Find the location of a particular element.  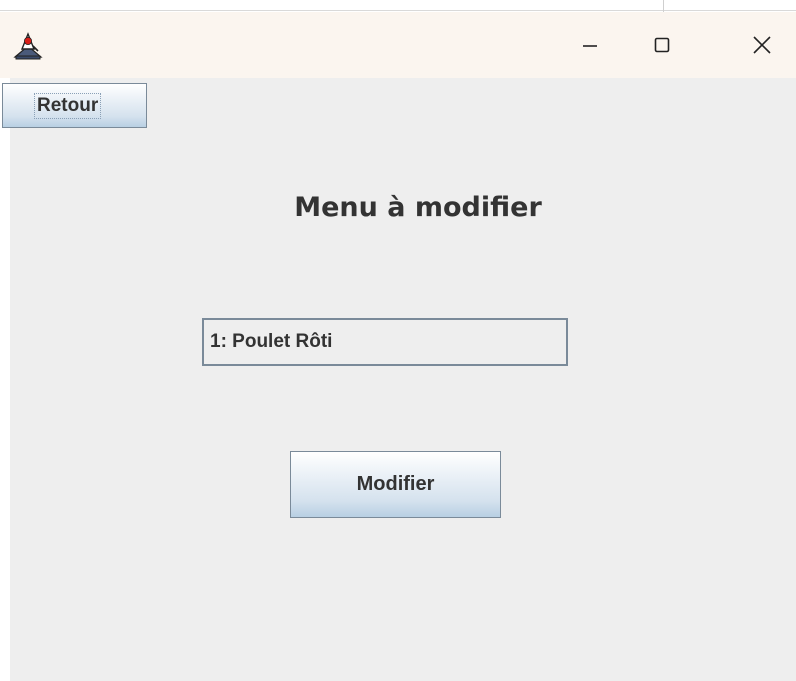

back-button: Retour is located at coordinates (74, 105).